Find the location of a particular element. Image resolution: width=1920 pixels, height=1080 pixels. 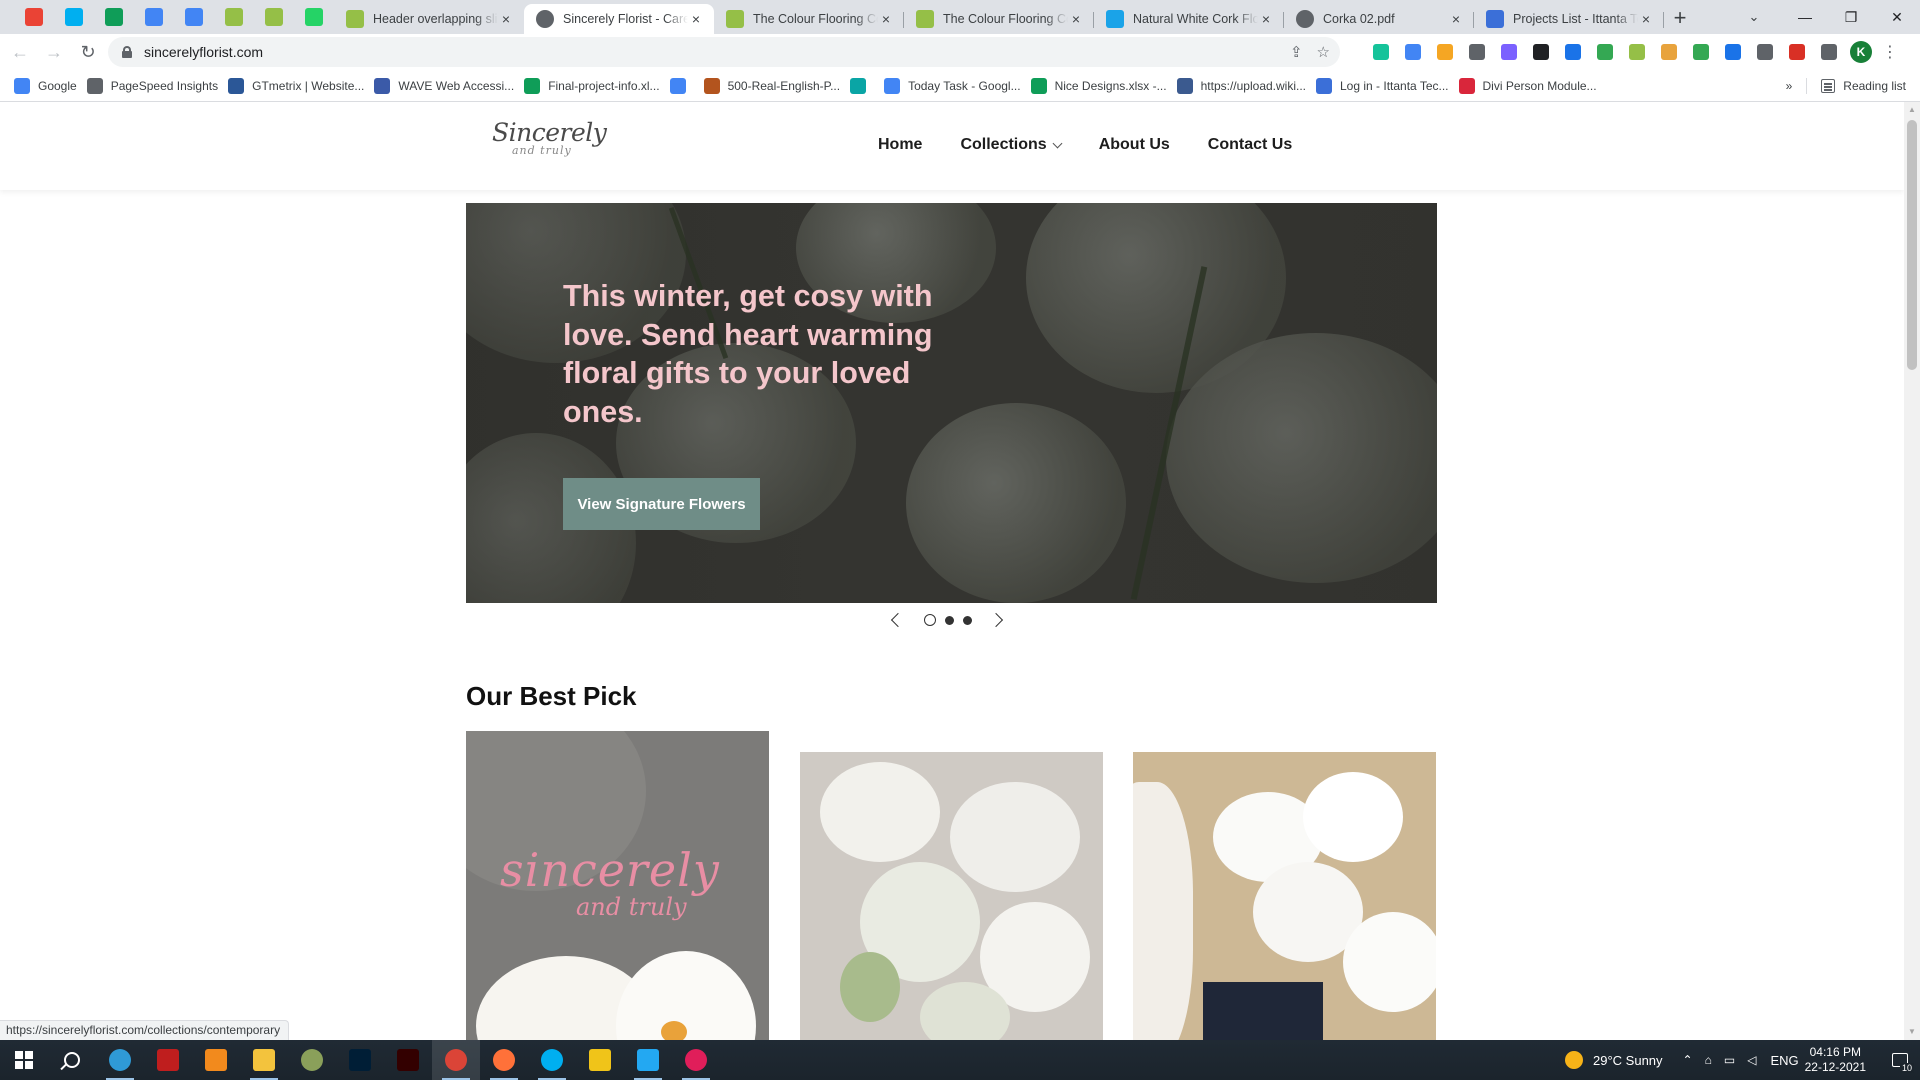

reload-icon: ↻ is located at coordinates (88, 52).